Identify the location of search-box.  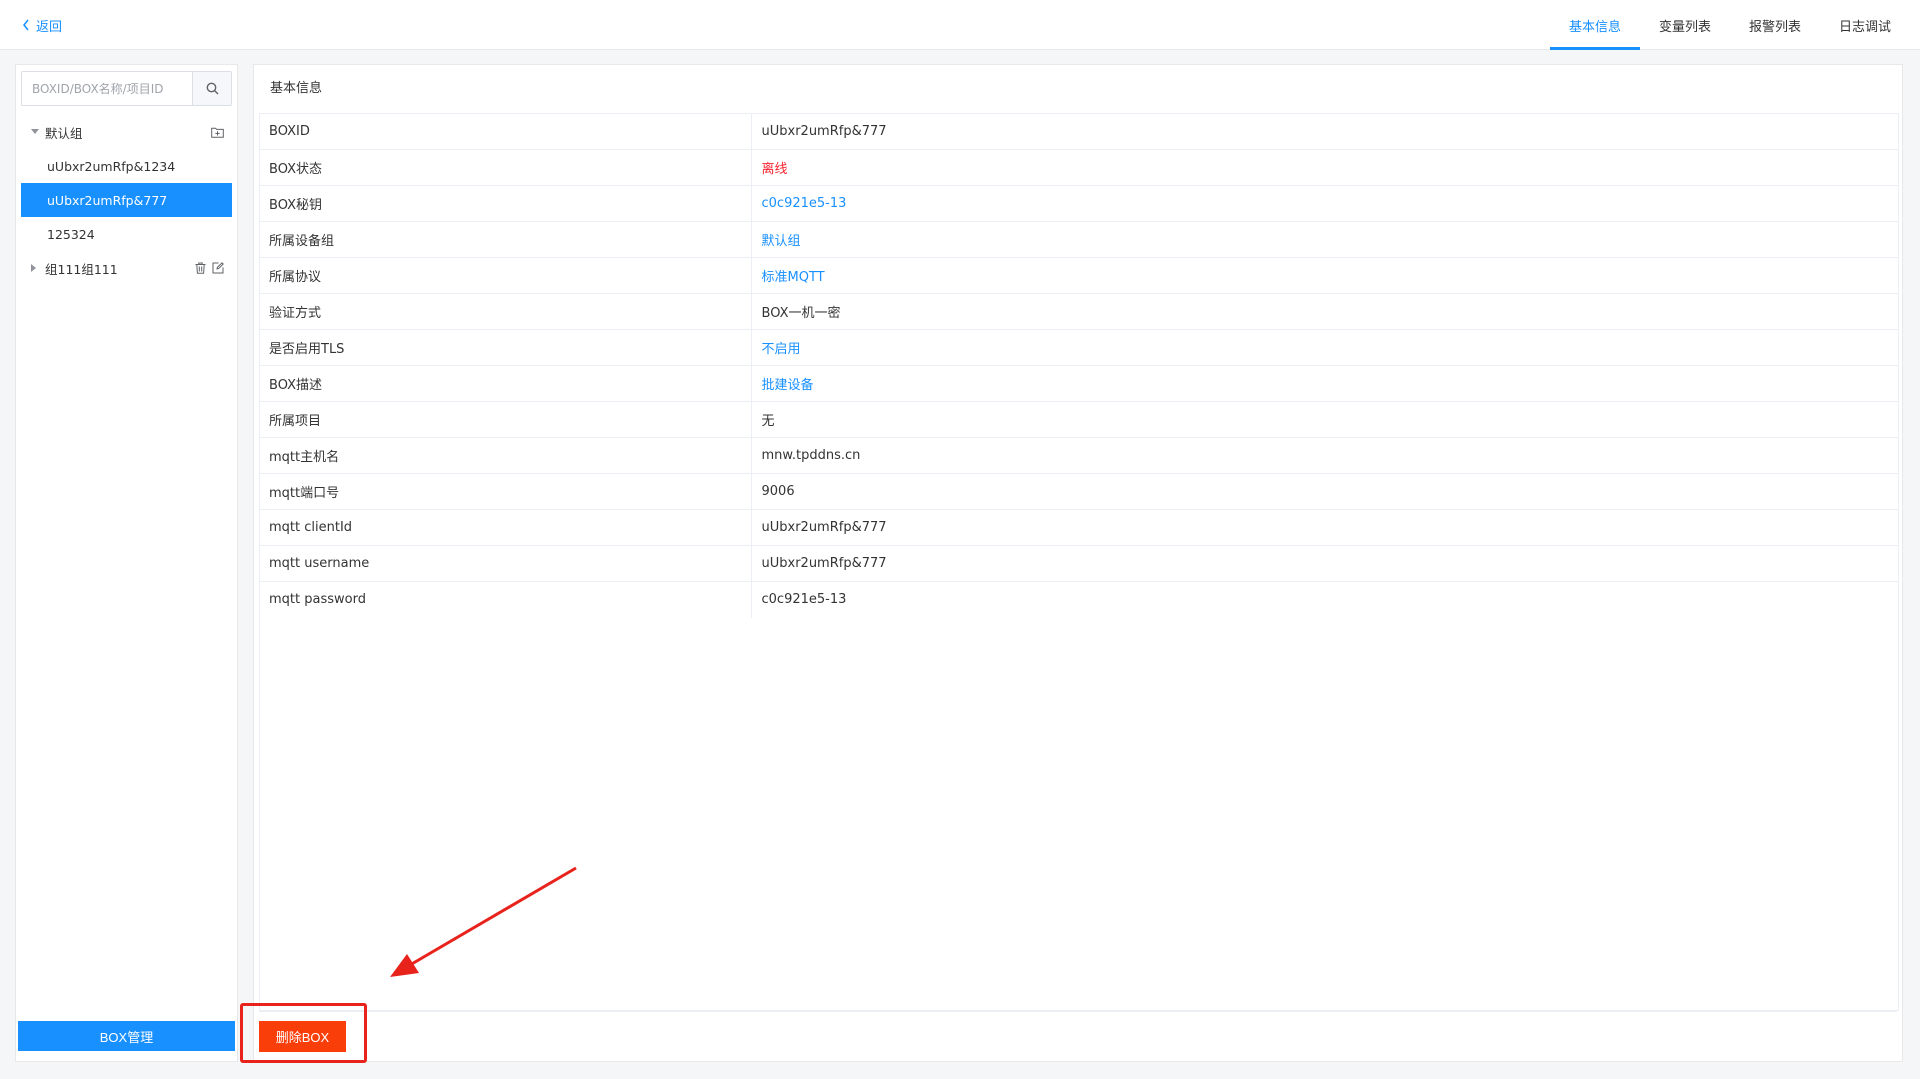
(126, 88).